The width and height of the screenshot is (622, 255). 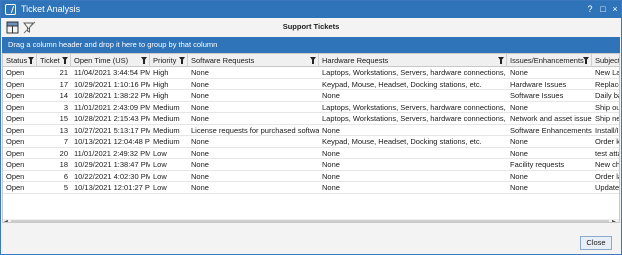 I want to click on issues-enhancements-cell: Software Enhancements, so click(x=551, y=130).